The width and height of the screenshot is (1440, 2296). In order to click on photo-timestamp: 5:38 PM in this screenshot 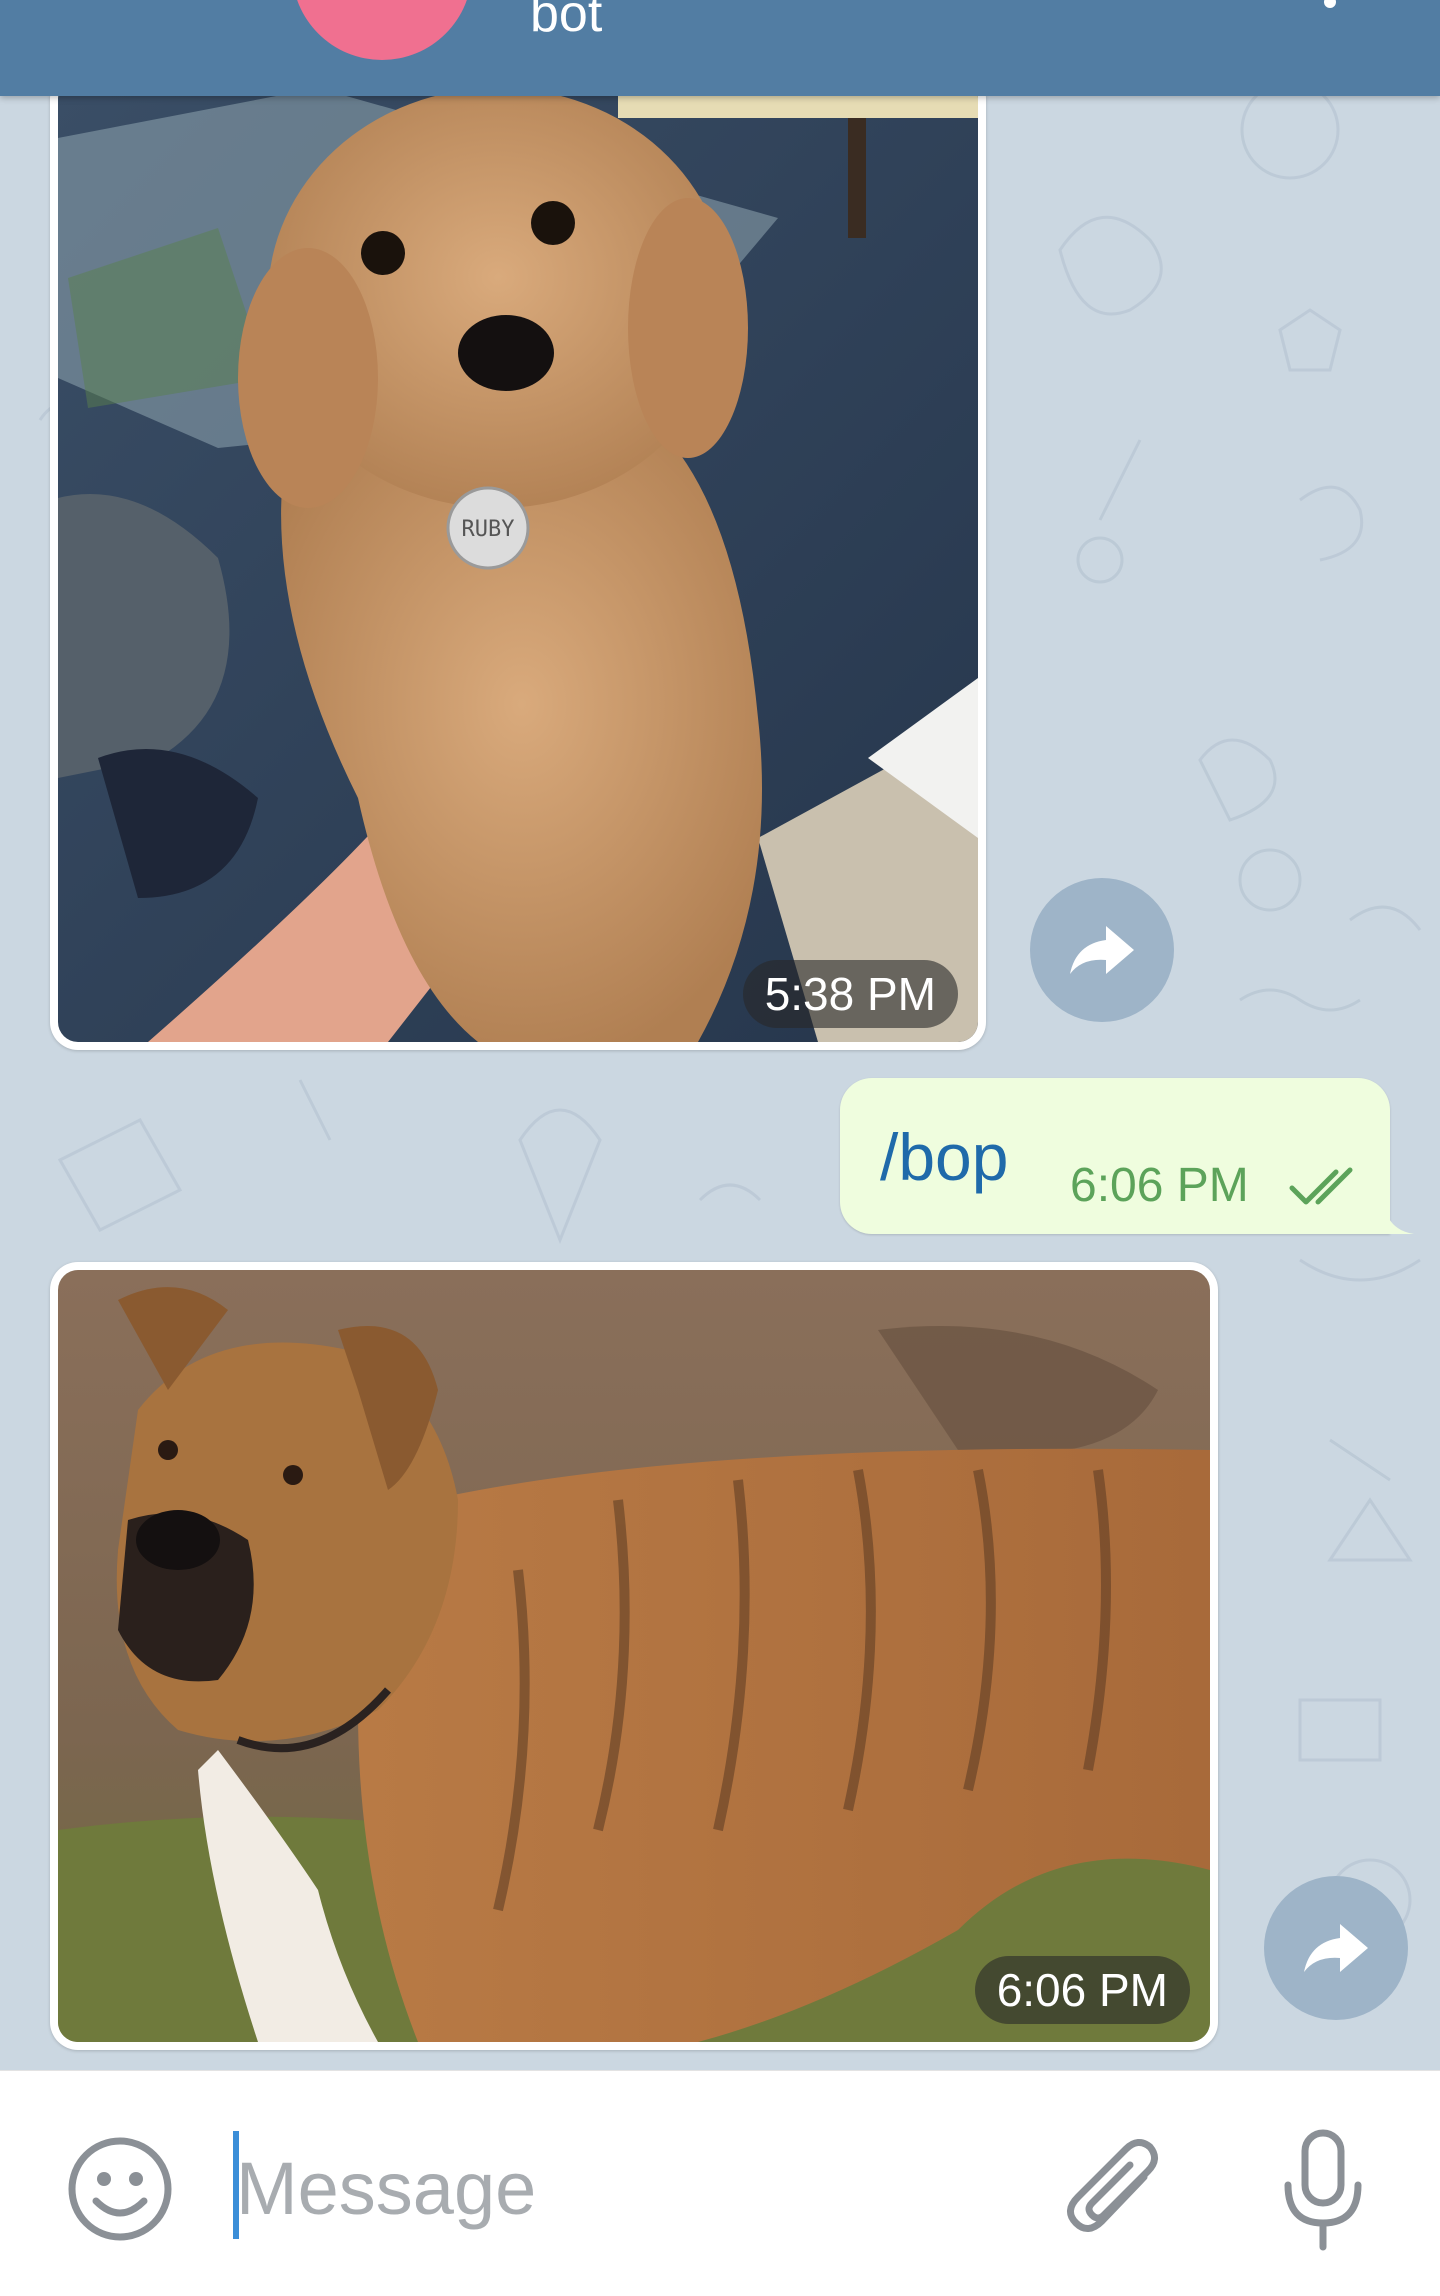, I will do `click(850, 994)`.